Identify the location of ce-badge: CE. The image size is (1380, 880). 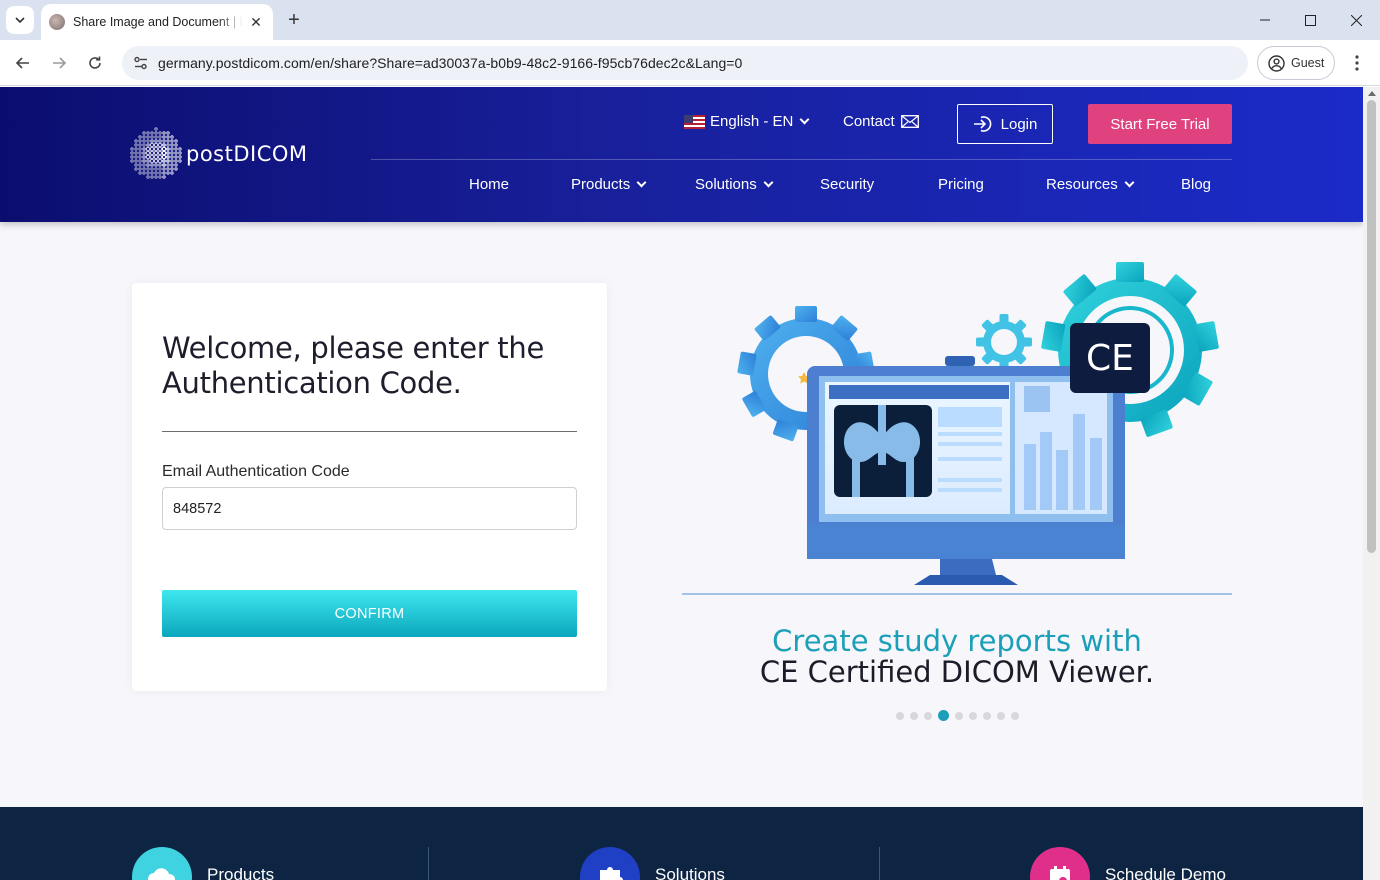
(1110, 358).